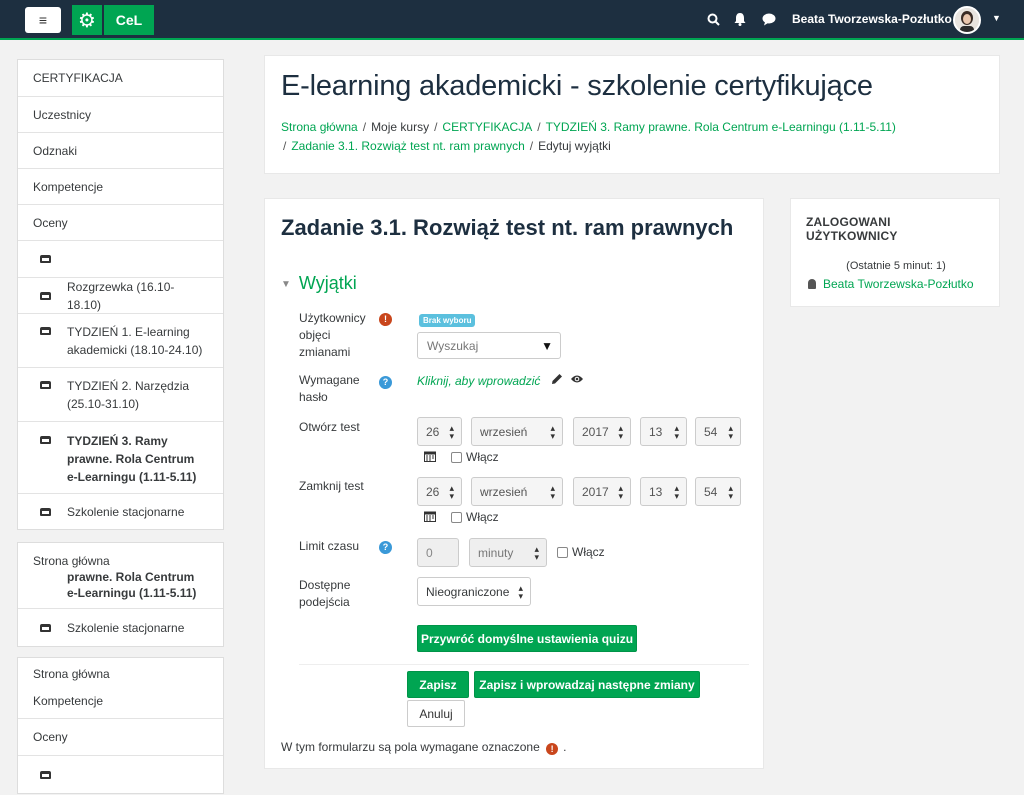  Describe the element at coordinates (740, 19) in the screenshot. I see `bell-icon` at that location.